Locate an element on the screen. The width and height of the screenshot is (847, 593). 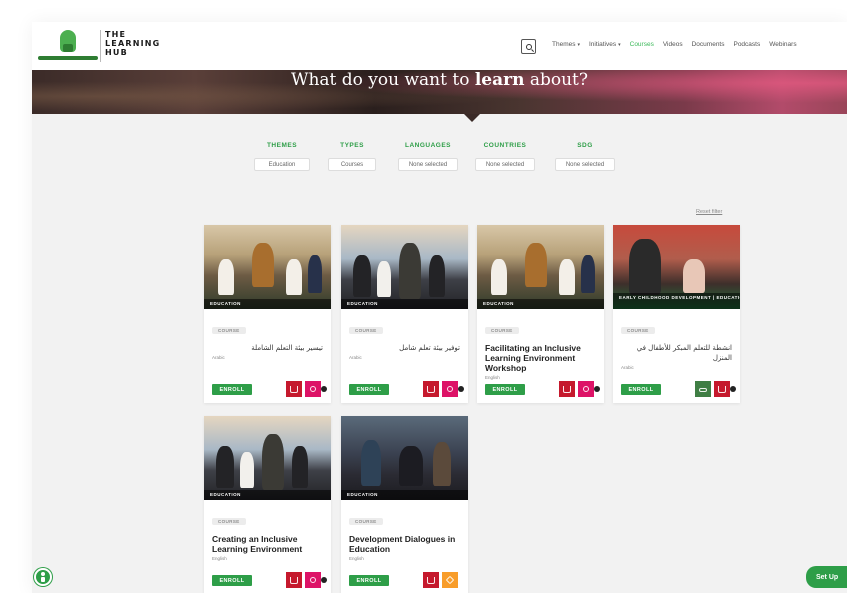
sdg-partnerships-icon is located at coordinates (450, 580).